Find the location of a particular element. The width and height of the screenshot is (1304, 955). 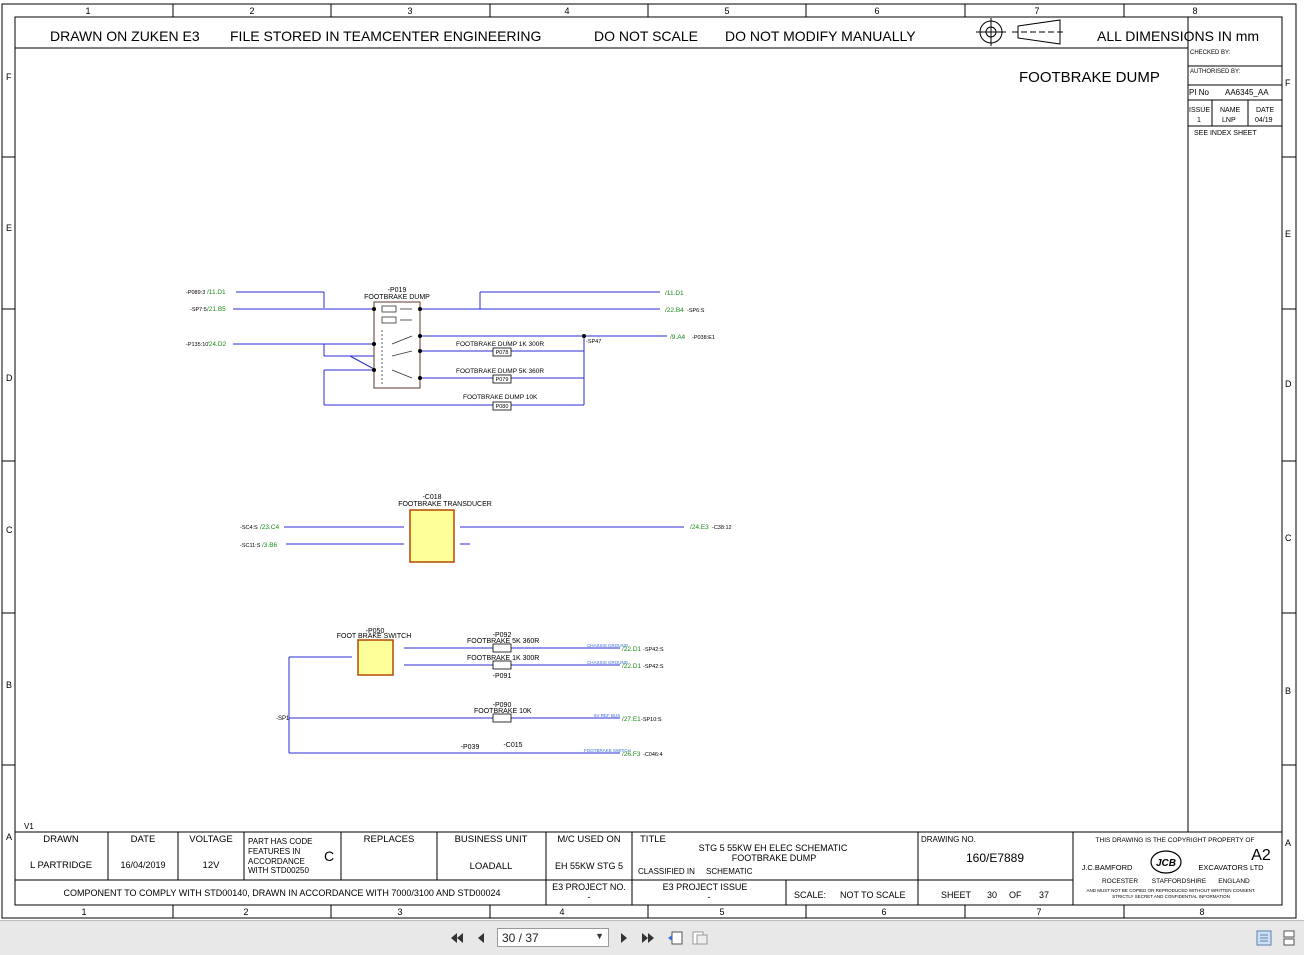

drawing-no-value: 160/E7889 is located at coordinates (995, 858).